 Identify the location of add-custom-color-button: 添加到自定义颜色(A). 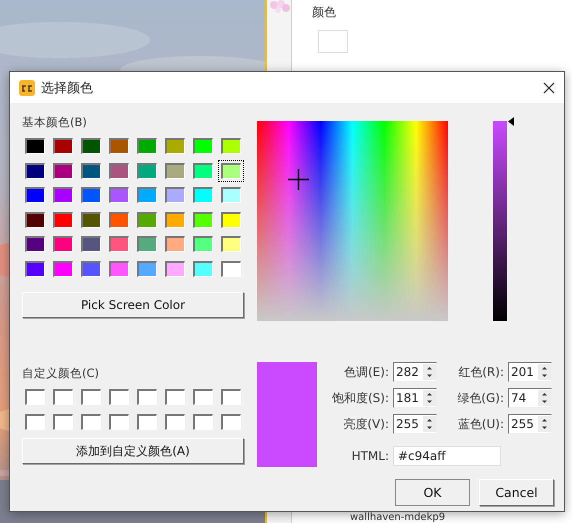
(133, 451).